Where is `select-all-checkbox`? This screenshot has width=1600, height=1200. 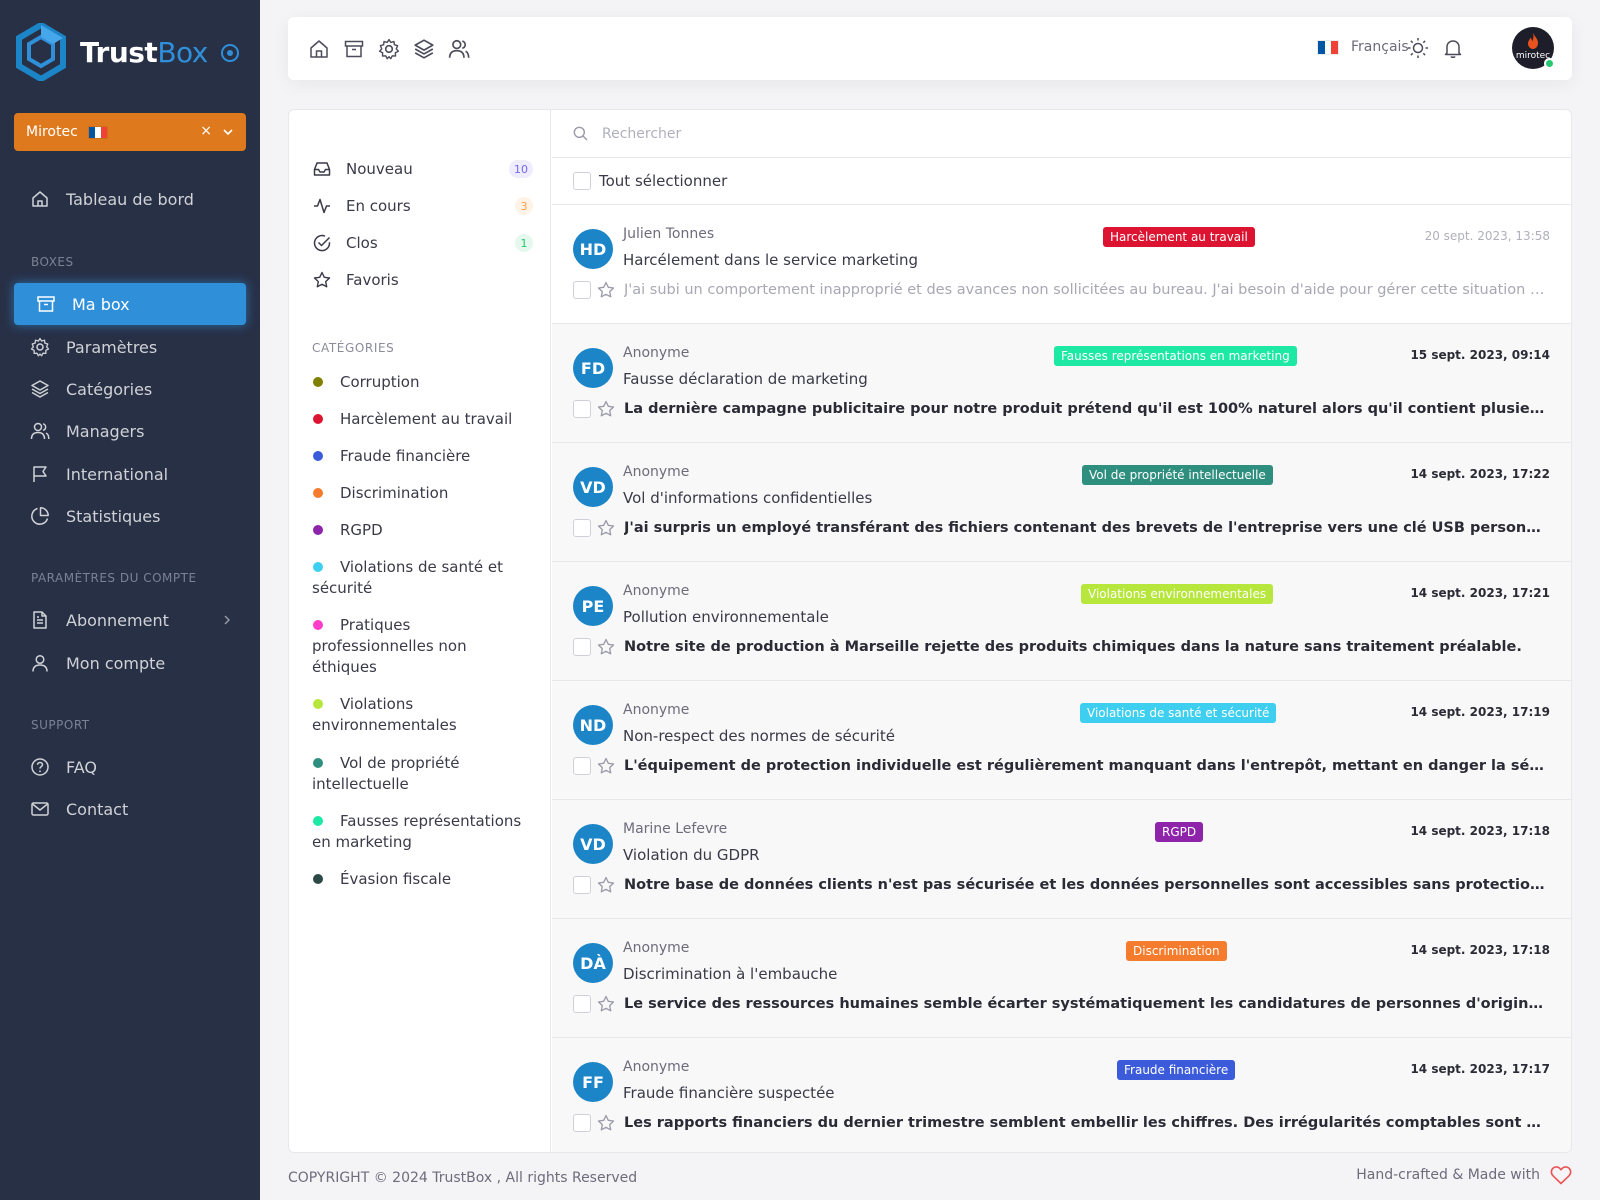
select-all-checkbox is located at coordinates (582, 181).